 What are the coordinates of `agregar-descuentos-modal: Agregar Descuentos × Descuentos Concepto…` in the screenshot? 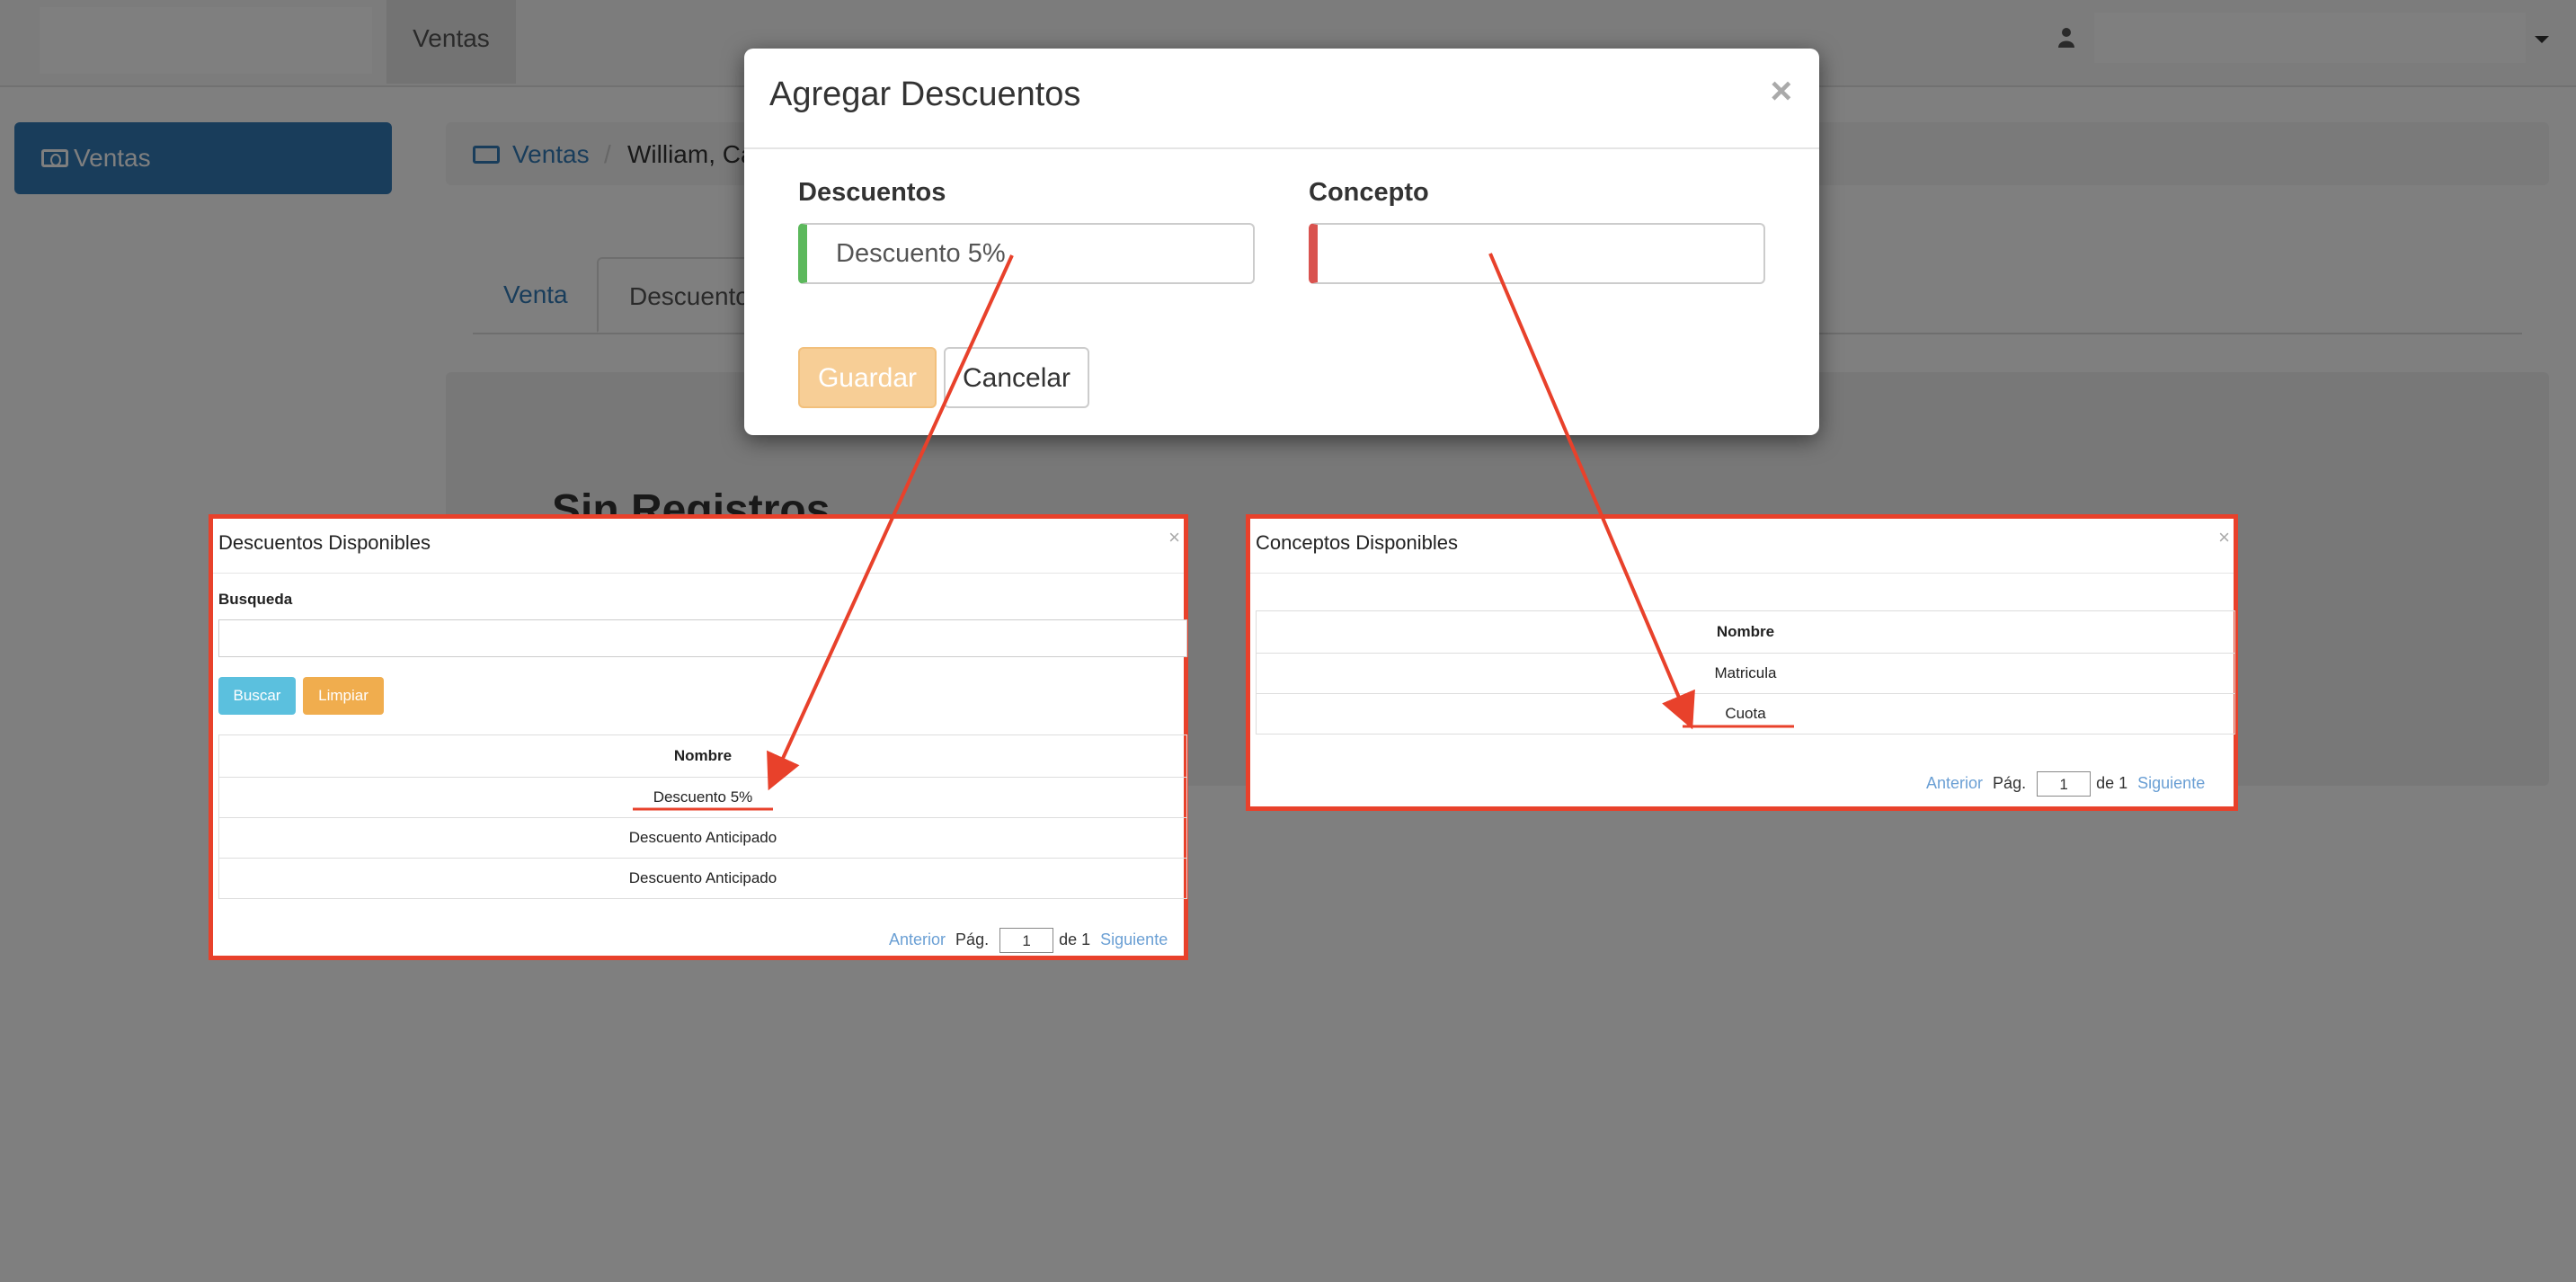 It's located at (1281, 242).